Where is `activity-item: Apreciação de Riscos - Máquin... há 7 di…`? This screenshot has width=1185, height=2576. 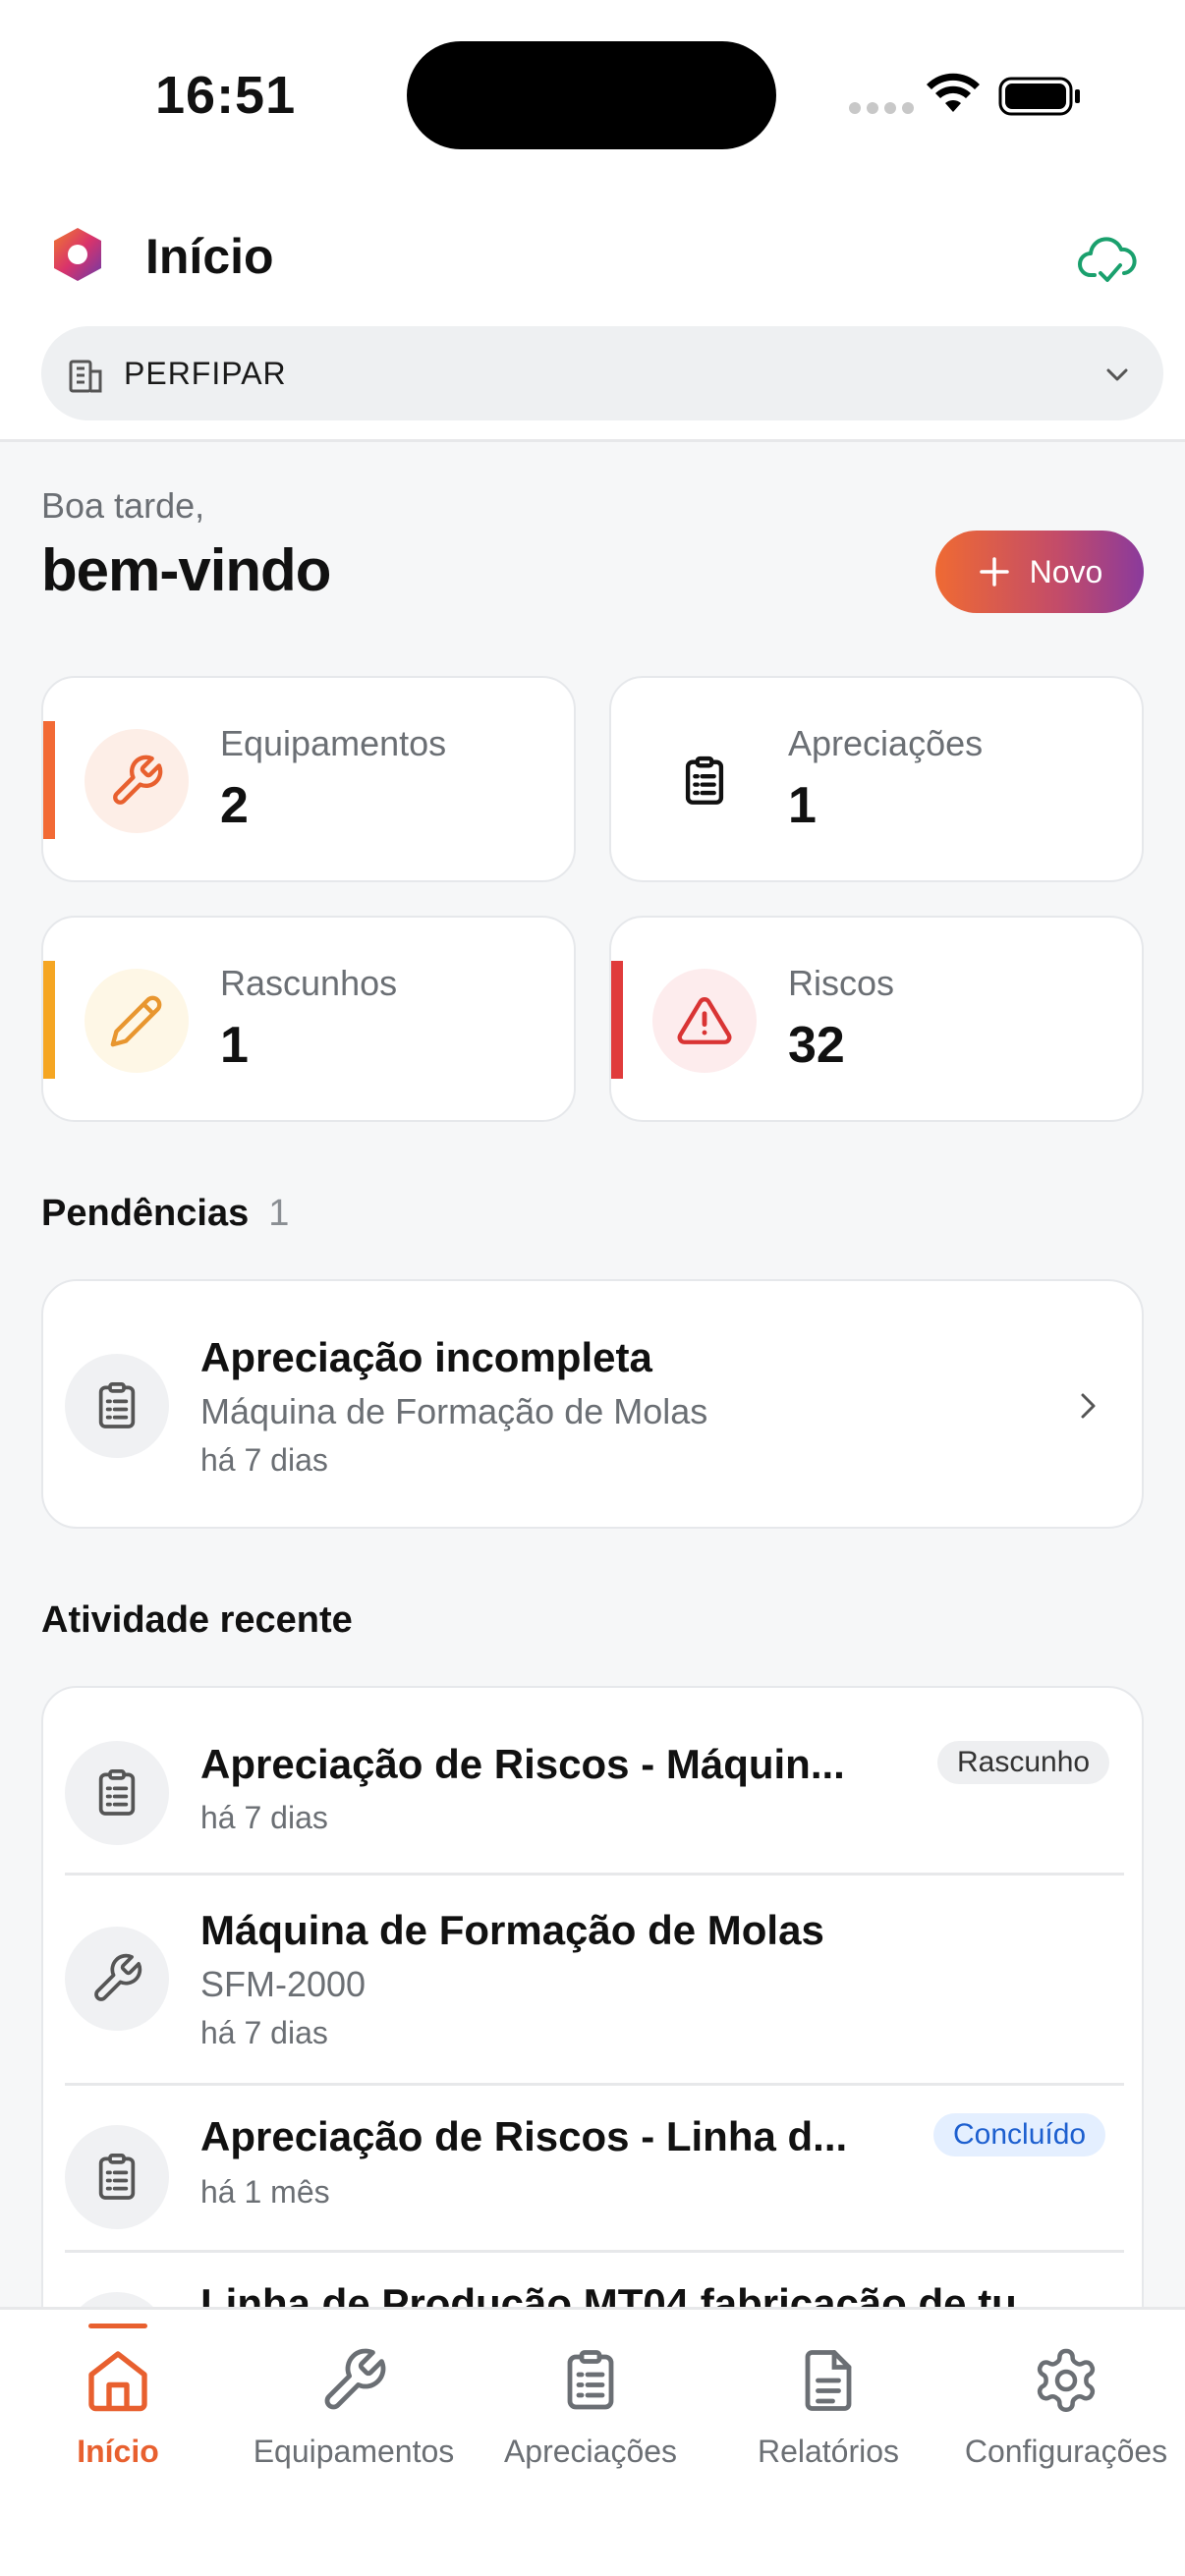 activity-item: Apreciação de Riscos - Máquin... há 7 di… is located at coordinates (592, 1781).